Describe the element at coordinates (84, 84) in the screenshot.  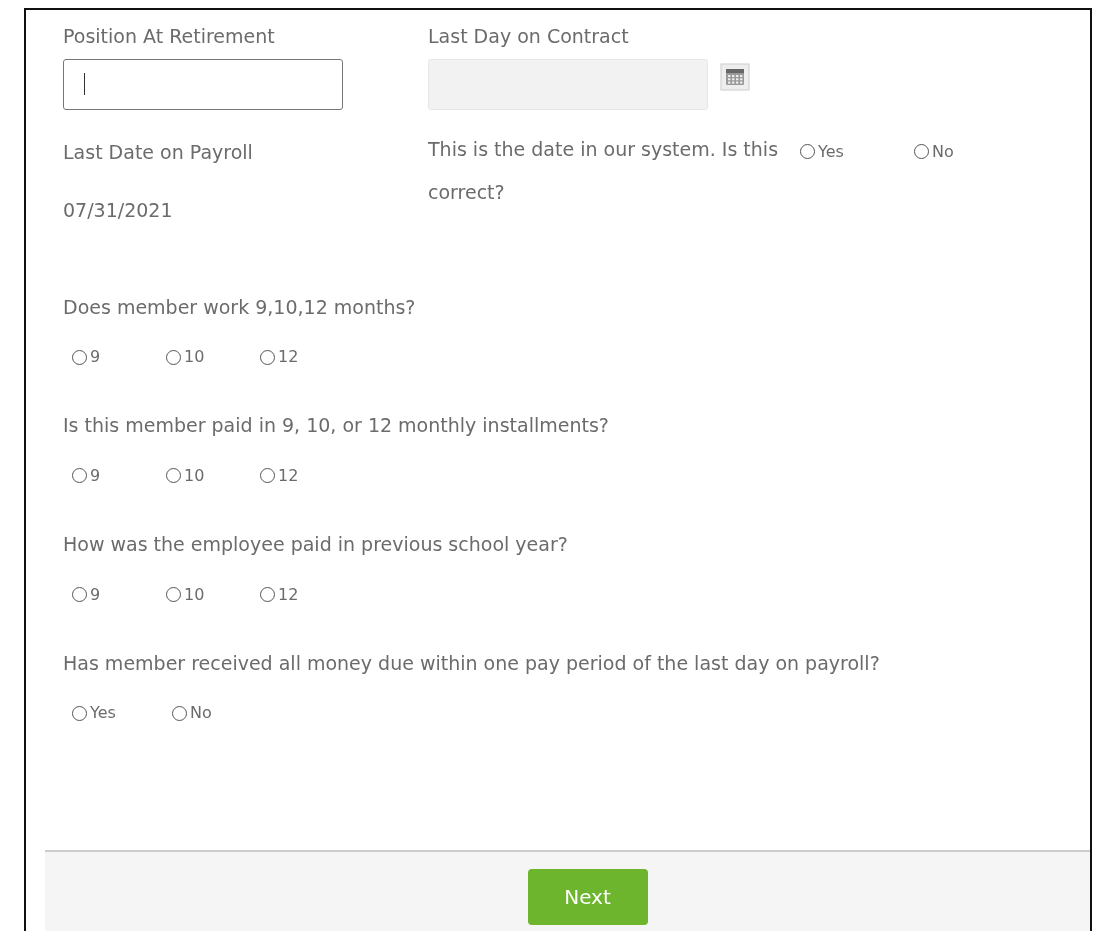
I see `text-cursor` at that location.